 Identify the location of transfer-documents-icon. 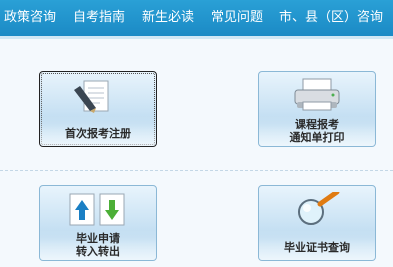
(97, 209).